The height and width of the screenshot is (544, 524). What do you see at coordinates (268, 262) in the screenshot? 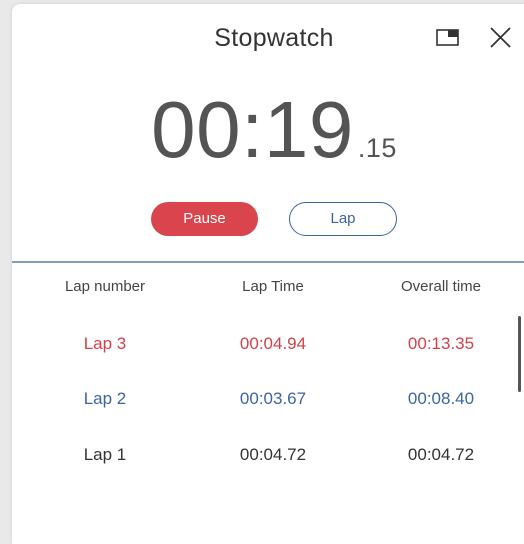
I see `divider` at bounding box center [268, 262].